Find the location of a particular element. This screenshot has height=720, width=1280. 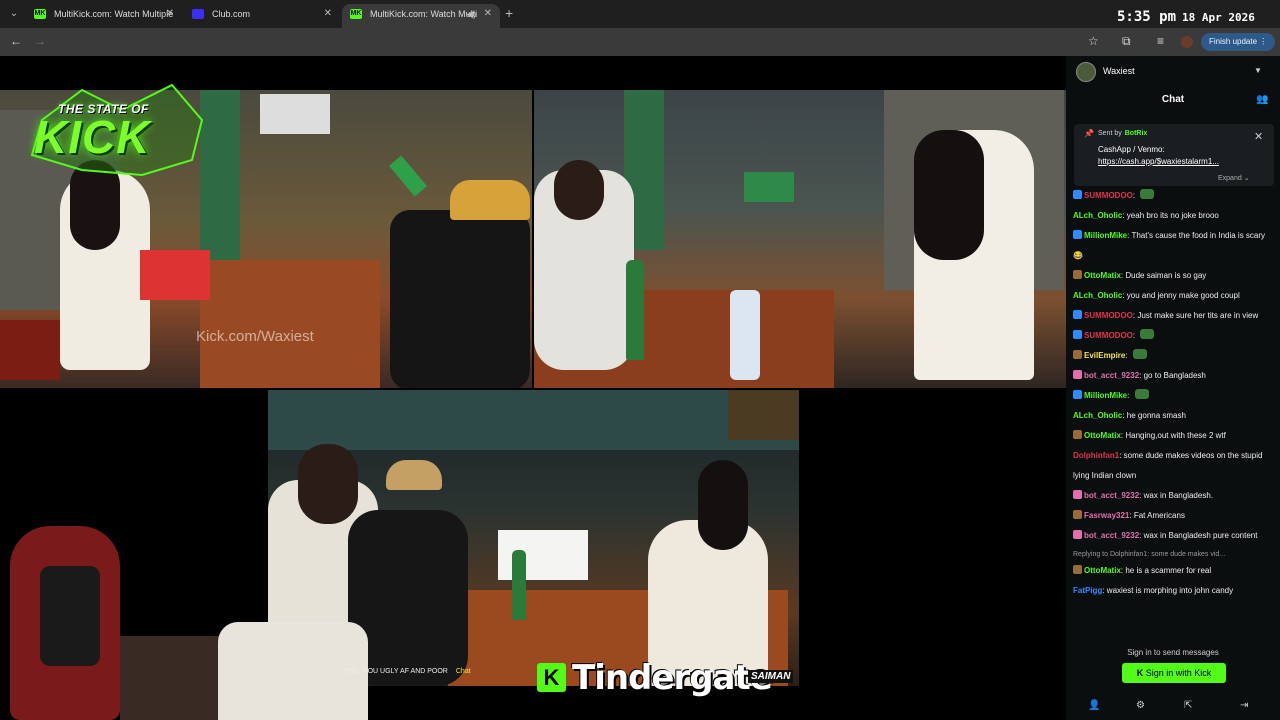

speaker-icon: ◀) is located at coordinates (471, 14).